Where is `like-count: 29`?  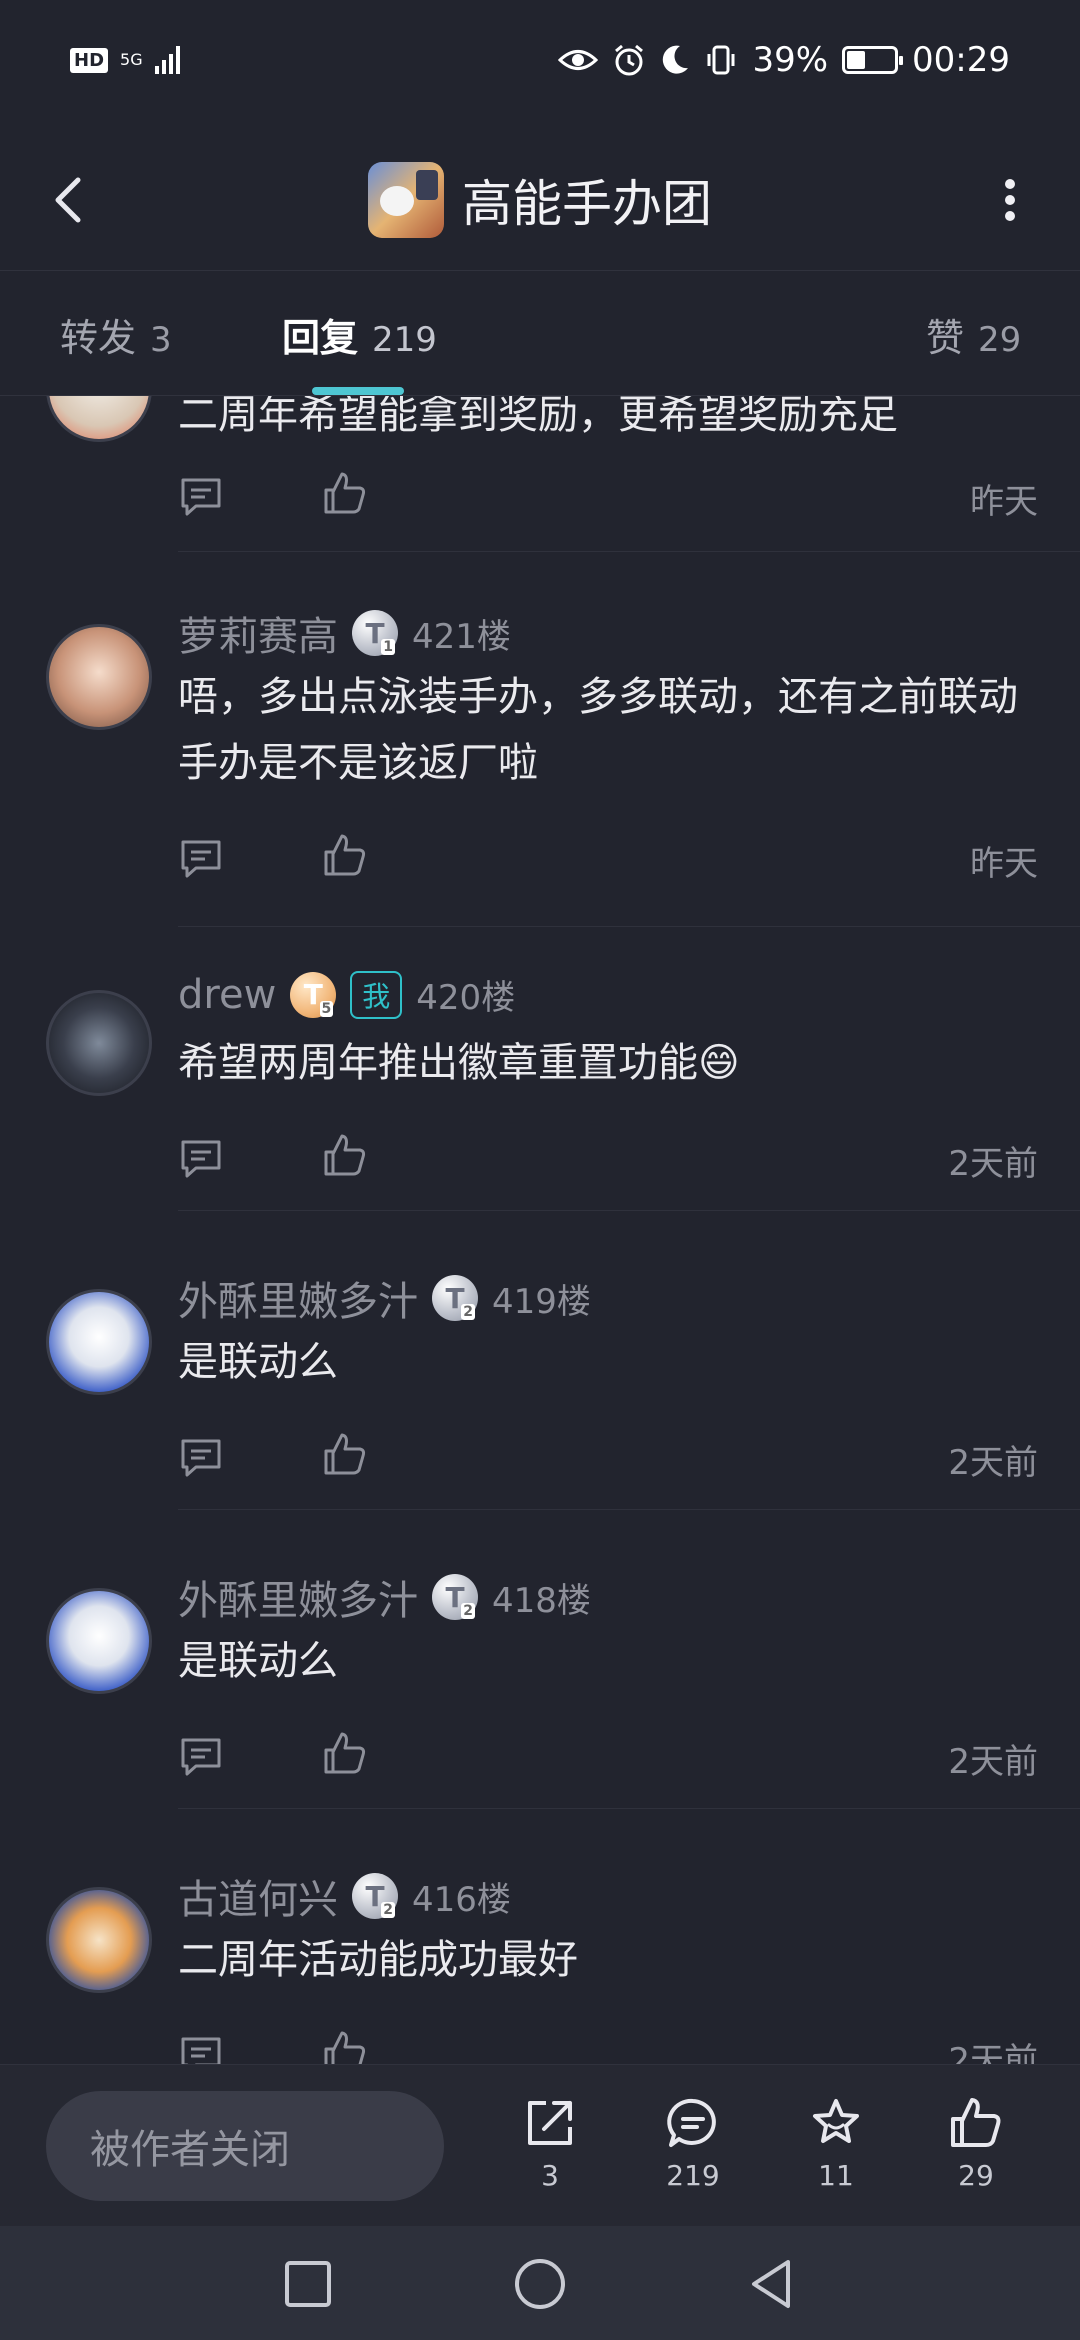 like-count: 29 is located at coordinates (976, 2175).